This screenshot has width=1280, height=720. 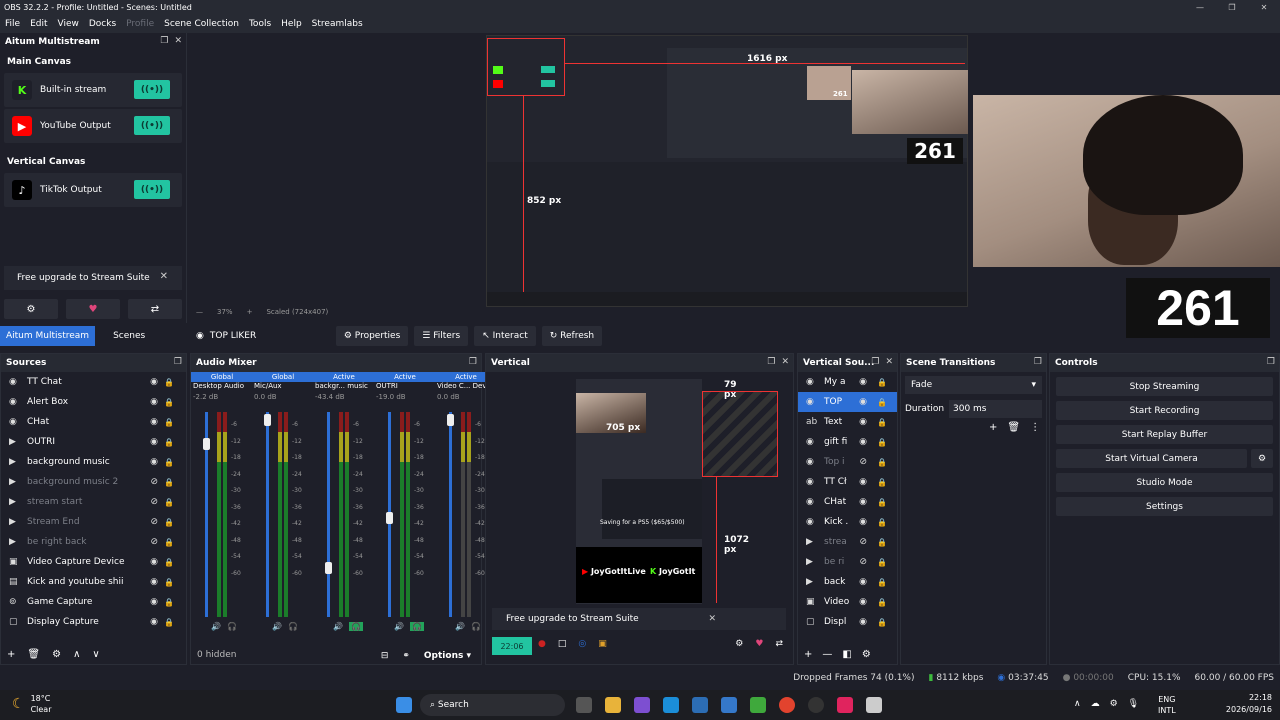 I want to click on source-item: ▶ be right back ⊘ 🔒, so click(x=93, y=542).